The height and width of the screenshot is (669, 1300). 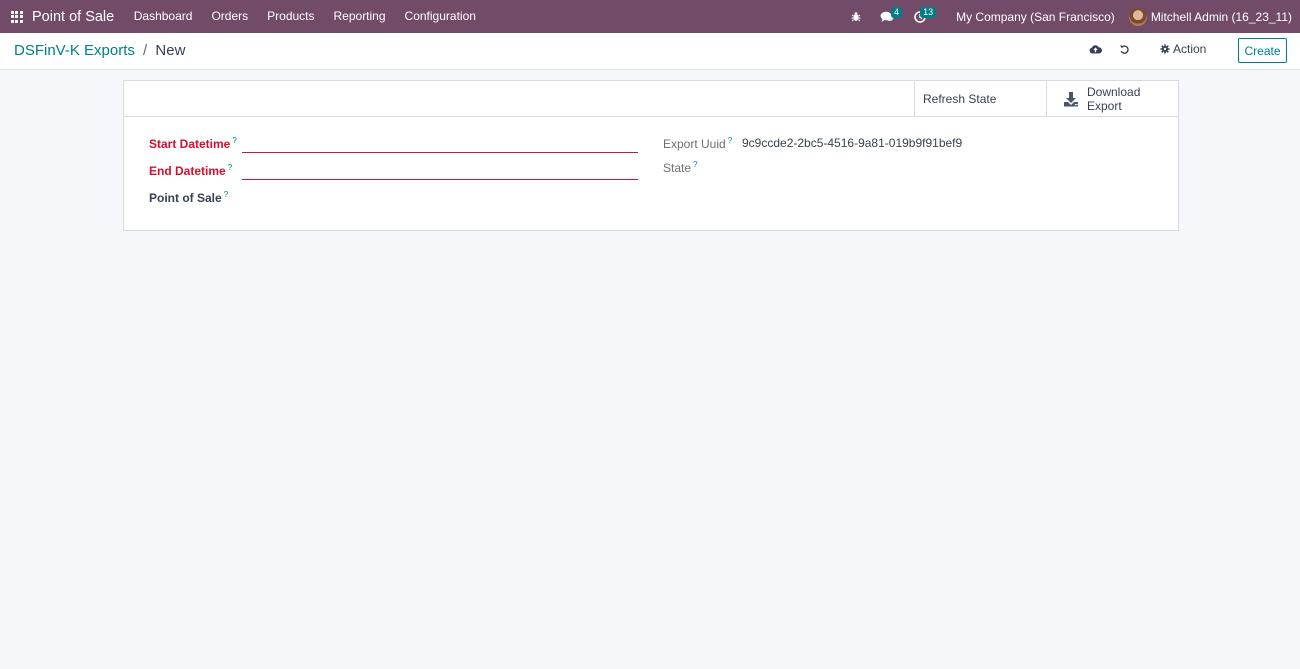 What do you see at coordinates (230, 16) in the screenshot?
I see `menu-item-orders: Orders` at bounding box center [230, 16].